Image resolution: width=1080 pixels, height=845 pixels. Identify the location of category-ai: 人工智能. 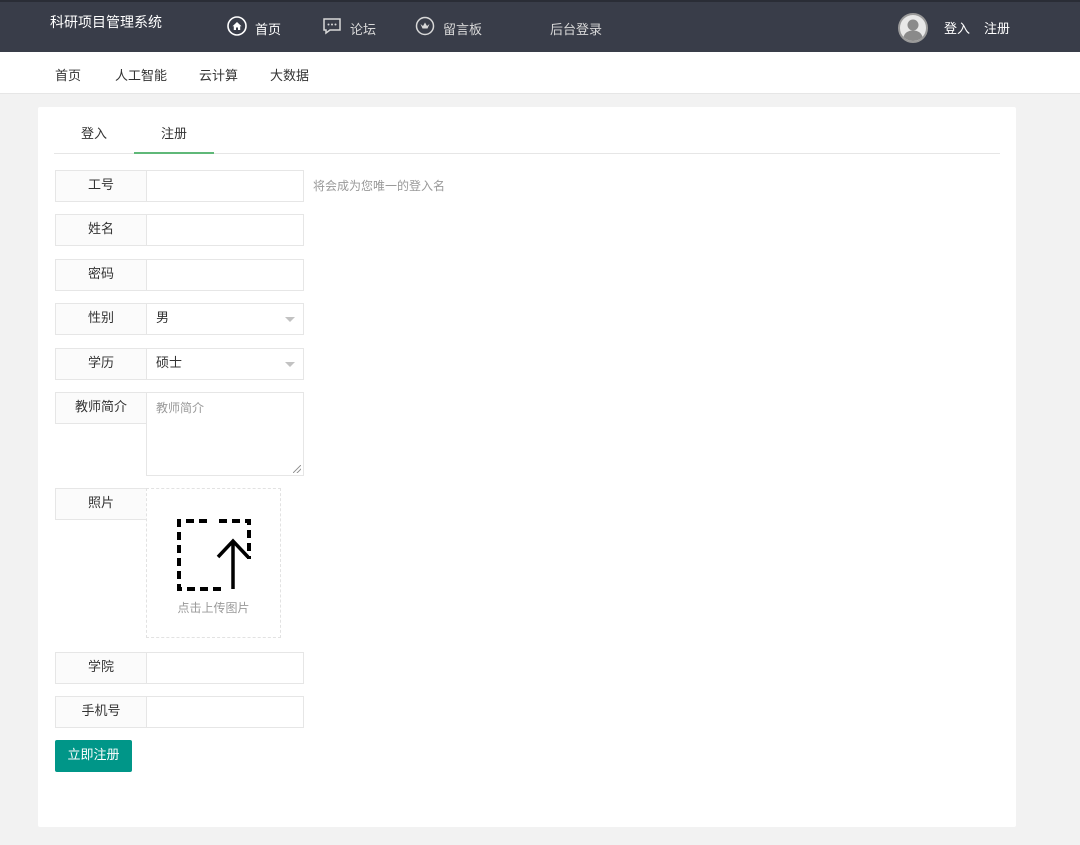
(141, 74).